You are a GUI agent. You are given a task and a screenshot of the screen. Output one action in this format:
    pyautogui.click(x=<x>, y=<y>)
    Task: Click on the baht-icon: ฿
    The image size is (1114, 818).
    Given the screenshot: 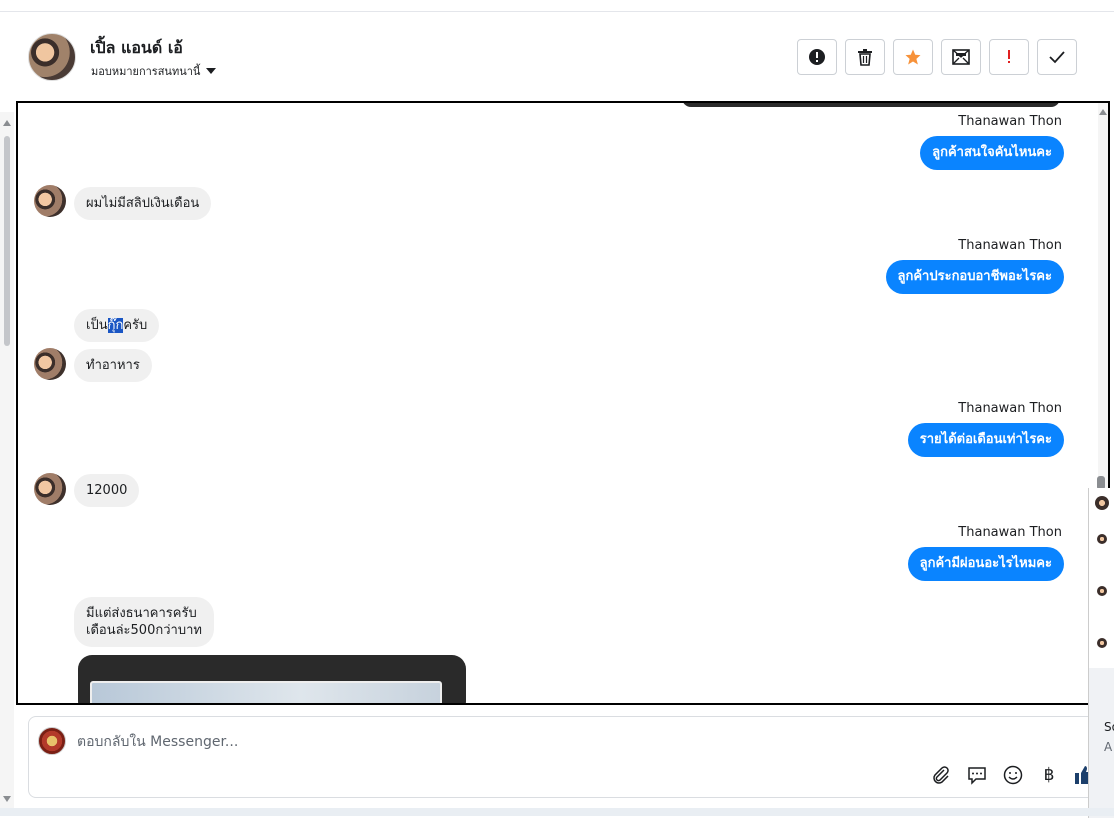 What is the action you would take?
    pyautogui.click(x=1049, y=775)
    